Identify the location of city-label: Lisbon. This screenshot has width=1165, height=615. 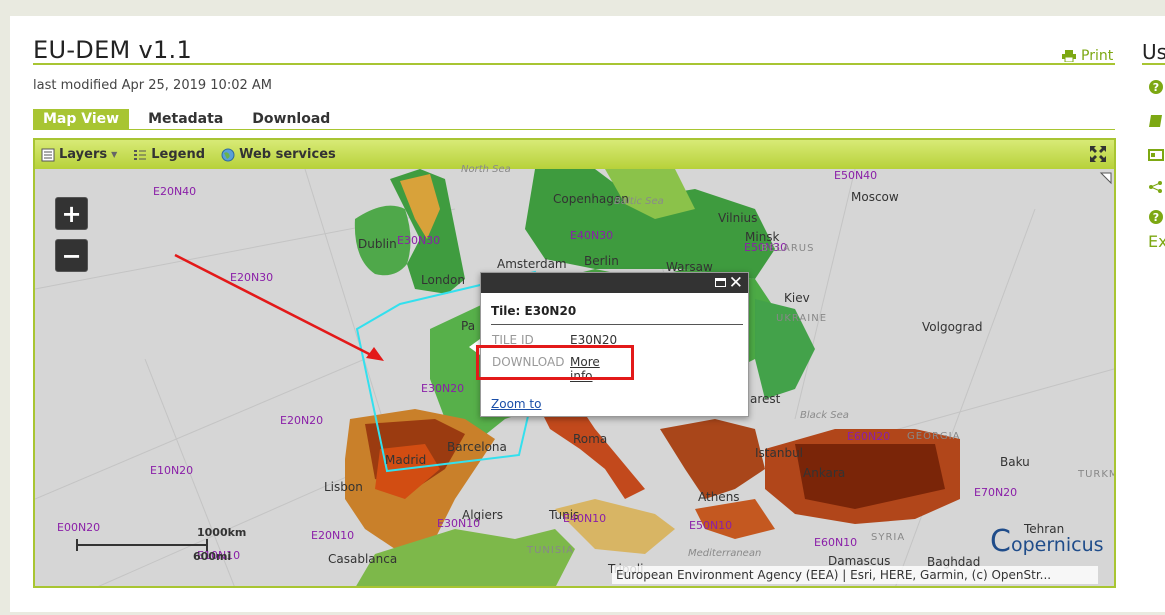
(343, 487).